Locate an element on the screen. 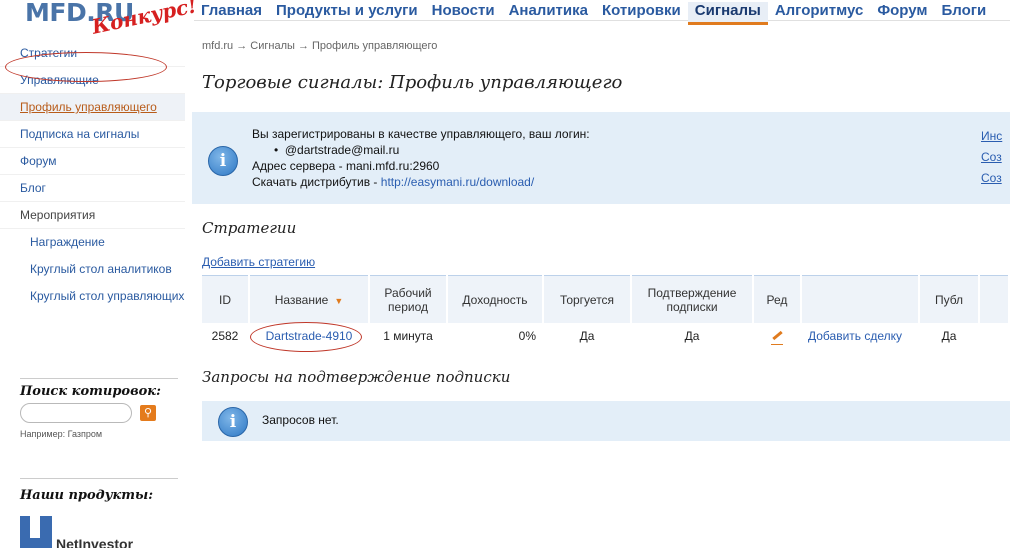  nav-quotes: Котировки is located at coordinates (641, 12).